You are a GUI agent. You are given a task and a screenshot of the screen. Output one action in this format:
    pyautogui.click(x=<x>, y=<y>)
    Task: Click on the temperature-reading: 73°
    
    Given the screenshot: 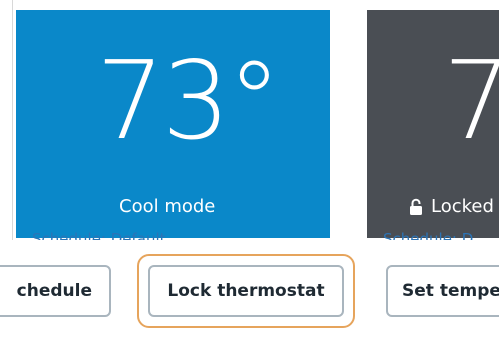 What is the action you would take?
    pyautogui.click(x=188, y=101)
    